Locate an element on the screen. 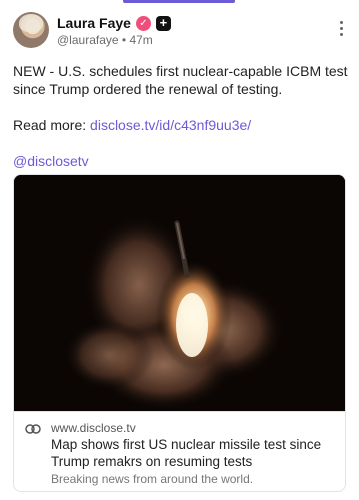 This screenshot has height=500, width=359. read-more-label: Read more: is located at coordinates (50, 125).